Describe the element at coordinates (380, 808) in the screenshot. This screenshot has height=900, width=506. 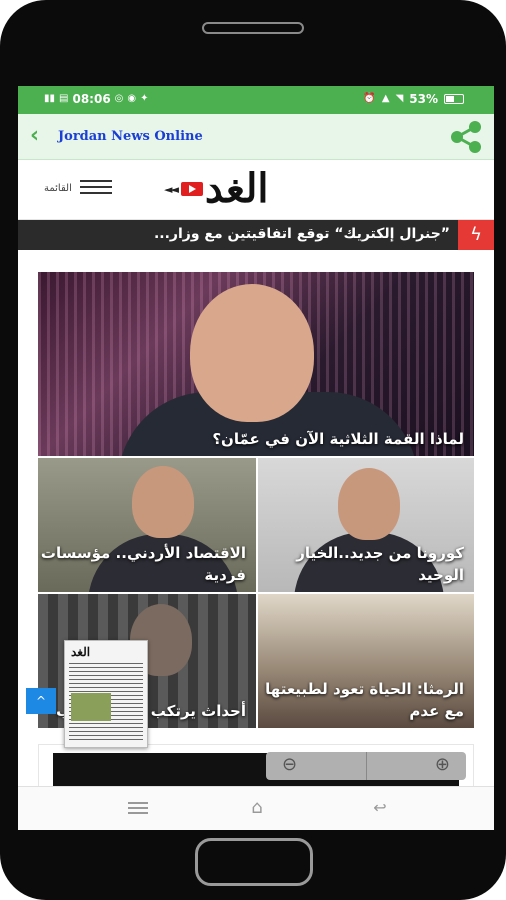
I see `back-icon: ↩` at that location.